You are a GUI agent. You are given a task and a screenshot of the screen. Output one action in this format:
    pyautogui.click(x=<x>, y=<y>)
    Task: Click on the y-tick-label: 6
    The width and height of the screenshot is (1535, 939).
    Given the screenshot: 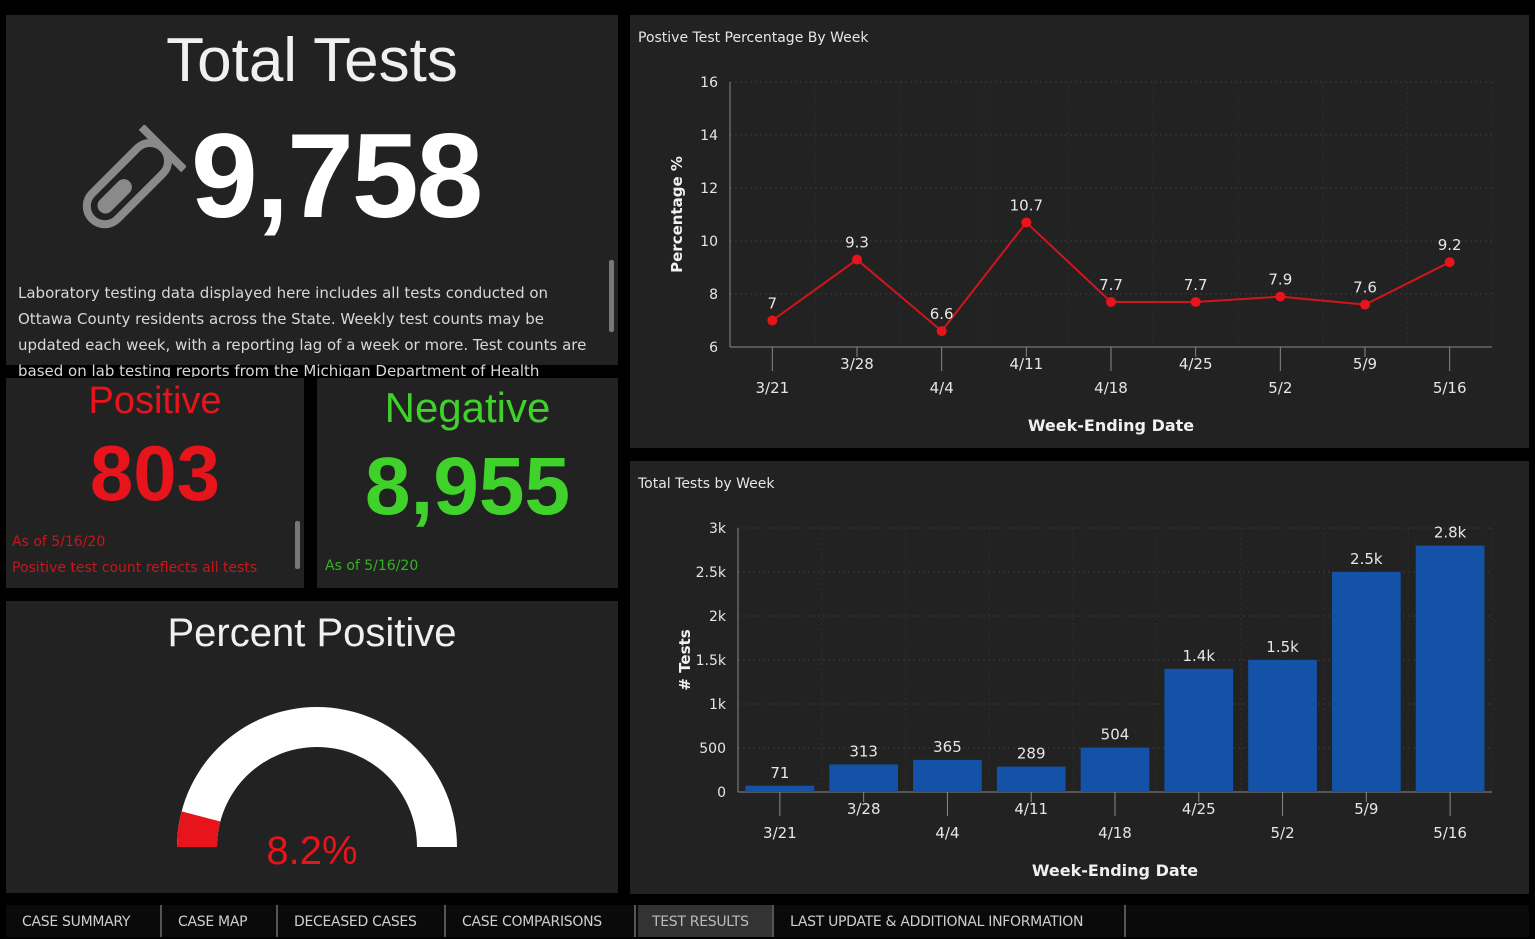 What is the action you would take?
    pyautogui.click(x=713, y=348)
    